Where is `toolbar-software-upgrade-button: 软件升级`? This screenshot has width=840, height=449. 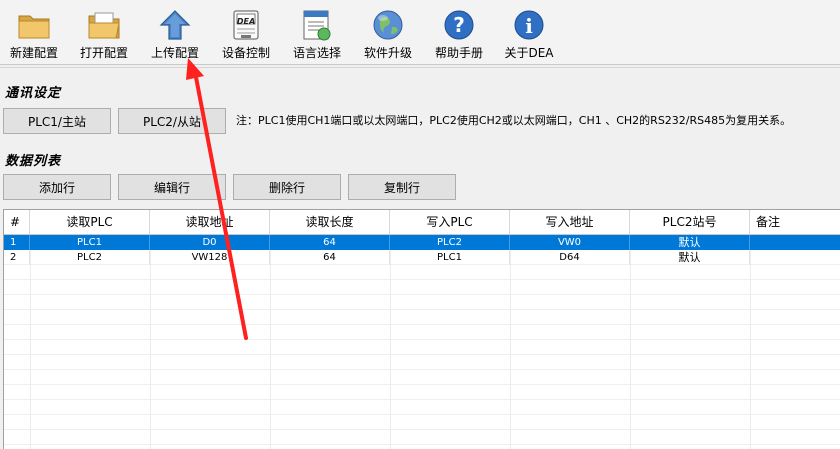 toolbar-software-upgrade-button: 软件升级 is located at coordinates (388, 33).